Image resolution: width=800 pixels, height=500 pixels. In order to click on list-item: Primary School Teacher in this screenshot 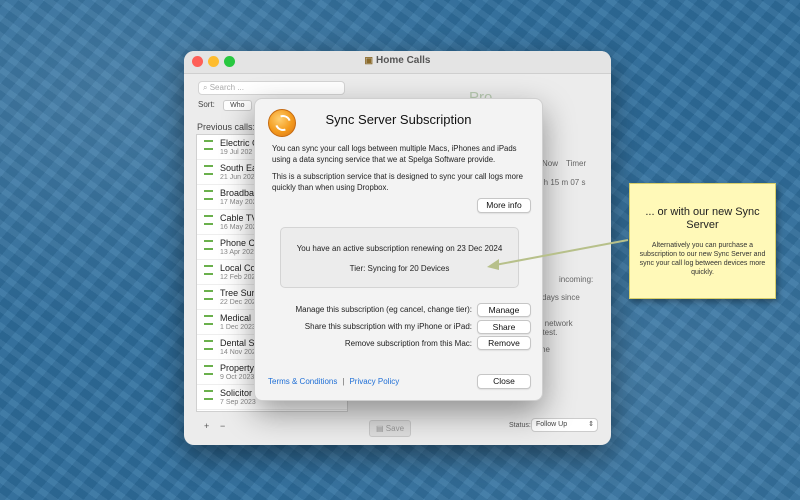, I will do `click(272, 410)`.